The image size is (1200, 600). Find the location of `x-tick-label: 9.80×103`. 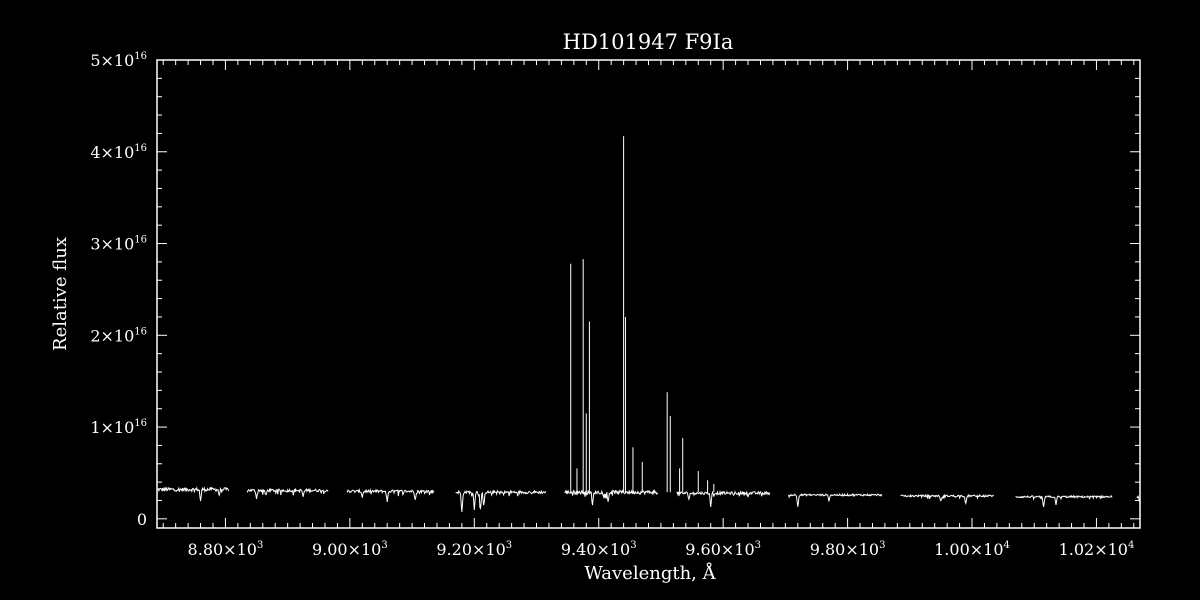

x-tick-label: 9.80×103 is located at coordinates (848, 549).